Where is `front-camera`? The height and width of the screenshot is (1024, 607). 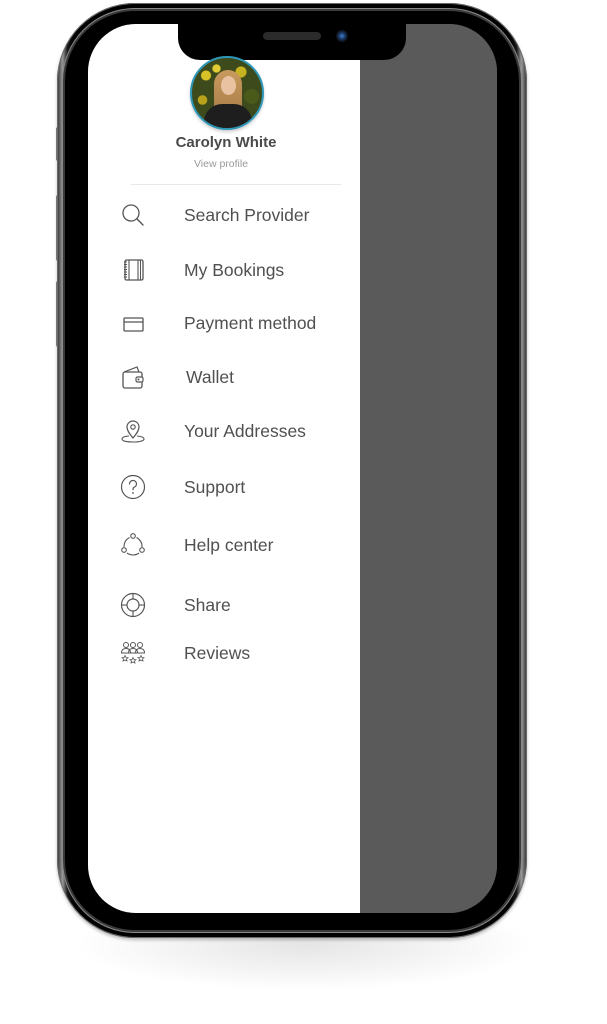
front-camera is located at coordinates (342, 36).